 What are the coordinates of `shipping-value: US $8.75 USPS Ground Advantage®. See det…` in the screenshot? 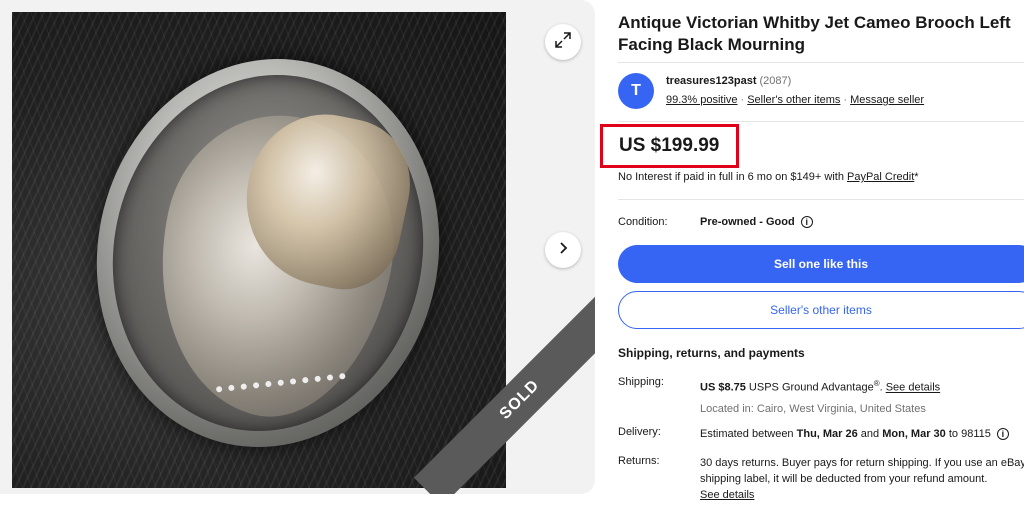 It's located at (862, 396).